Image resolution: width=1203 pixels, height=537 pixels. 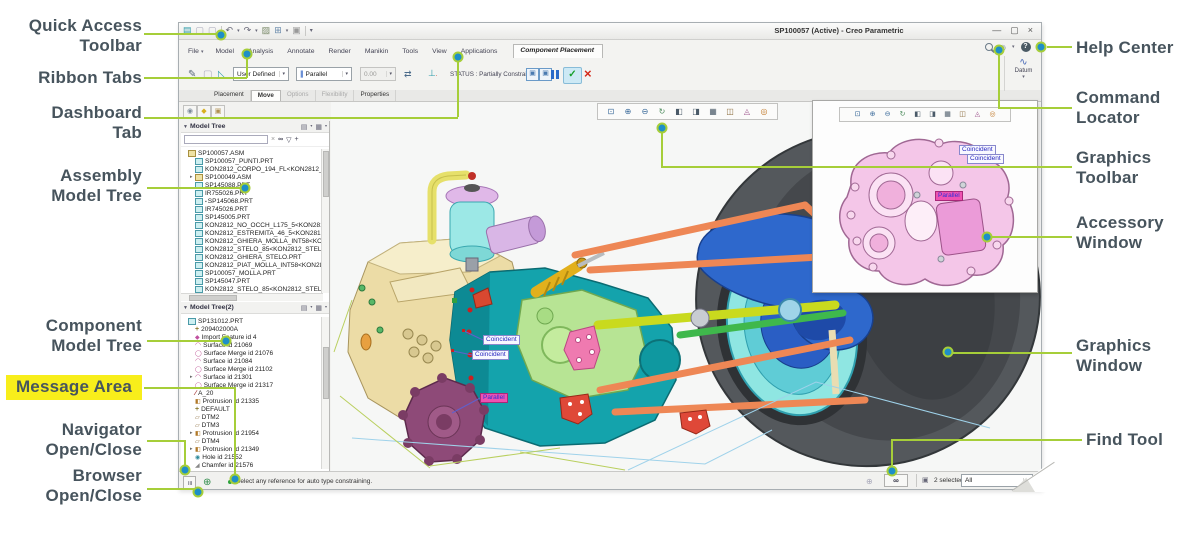 What do you see at coordinates (325, 221) in the screenshot?
I see `tree1-vertical-scrollbar` at bounding box center [325, 221].